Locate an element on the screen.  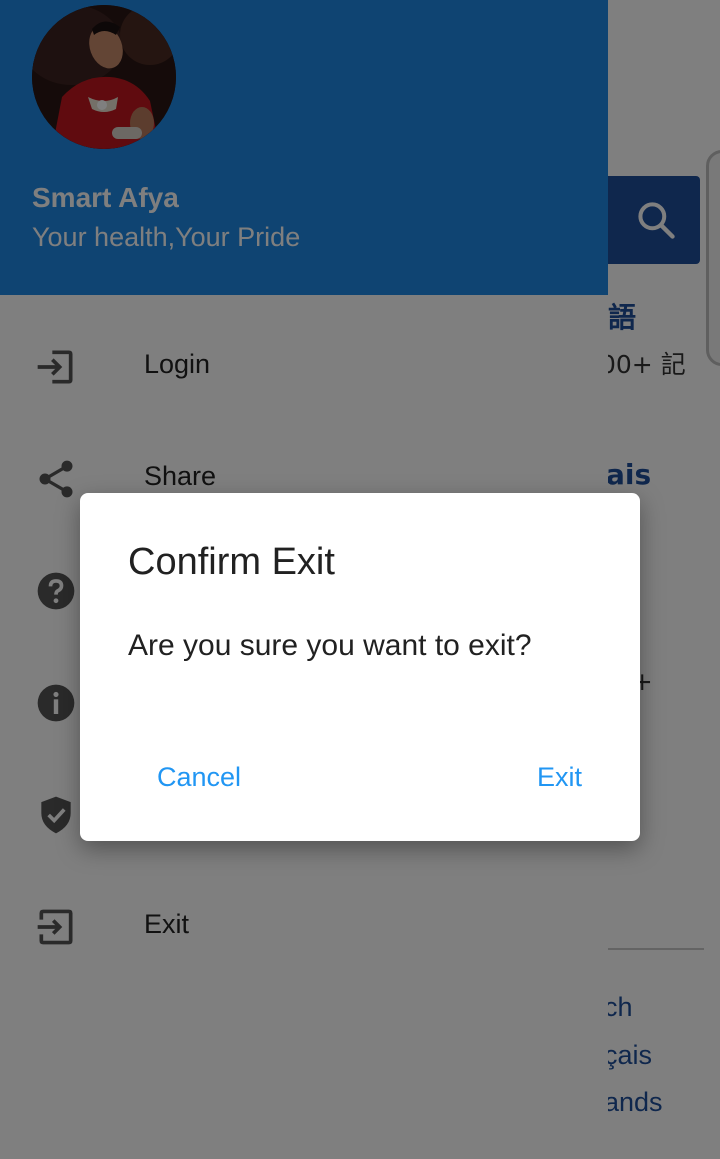
cancel-button: Cancel is located at coordinates (199, 777).